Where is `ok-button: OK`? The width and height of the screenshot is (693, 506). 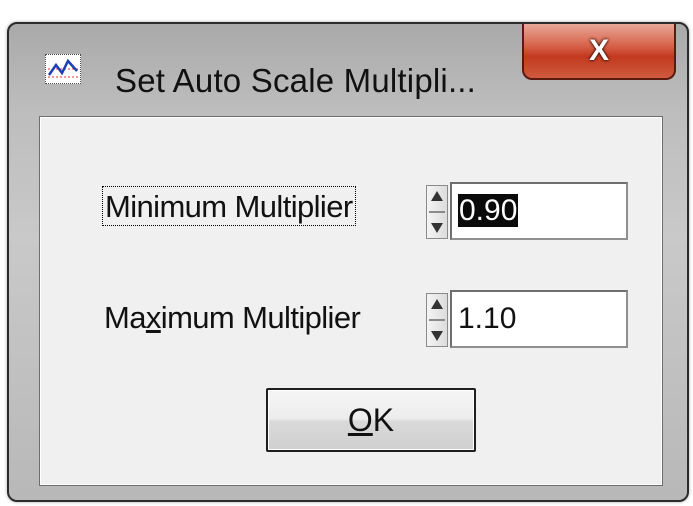 ok-button: OK is located at coordinates (371, 420).